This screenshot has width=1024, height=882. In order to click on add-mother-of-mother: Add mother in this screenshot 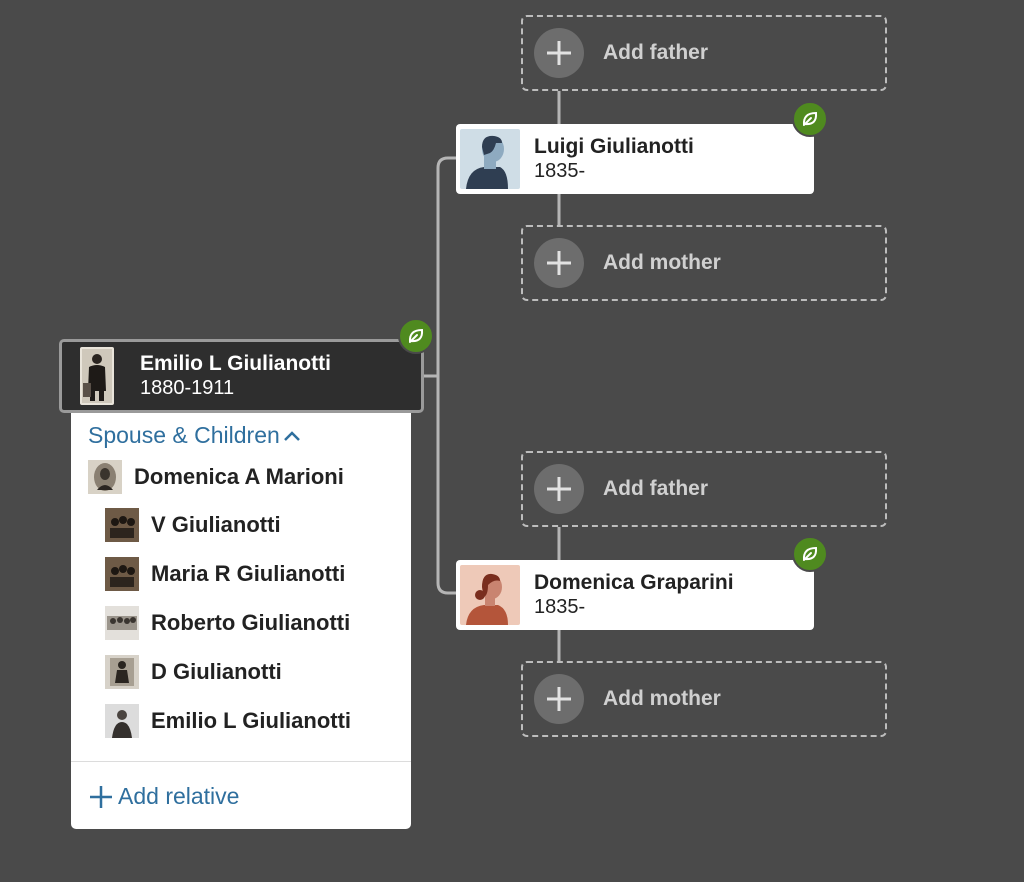, I will do `click(704, 699)`.